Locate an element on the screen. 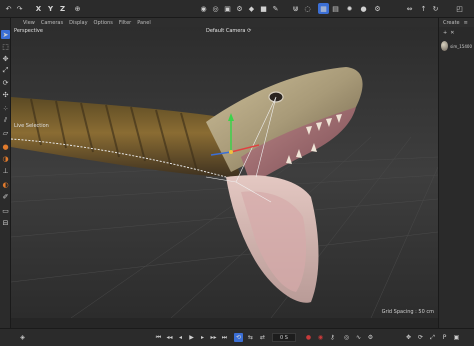 The image size is (474, 346). settings-icon: ⚙ is located at coordinates (377, 8).